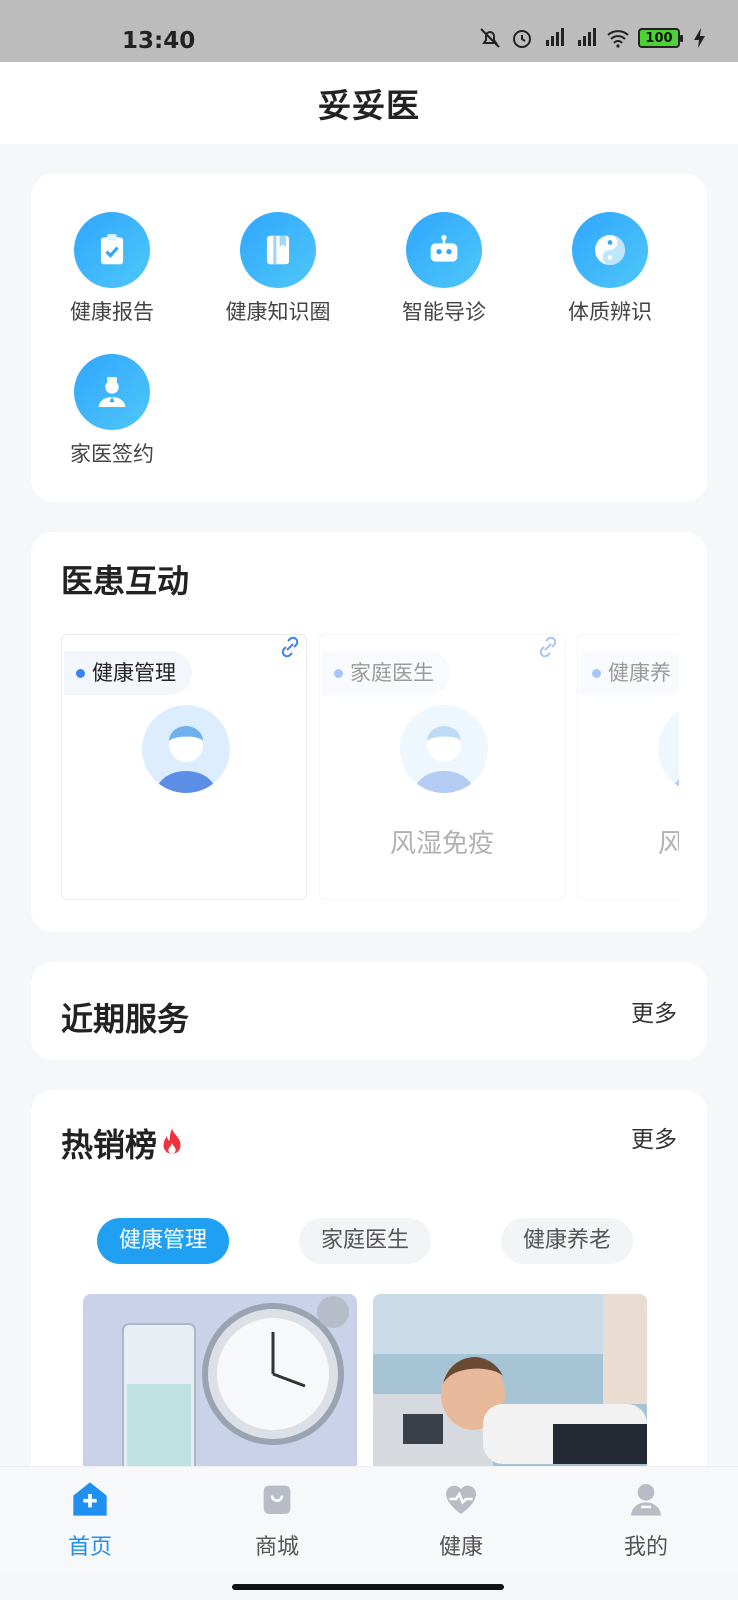 Image resolution: width=738 pixels, height=1600 pixels. What do you see at coordinates (461, 1499) in the screenshot?
I see `heart-pulse-icon` at bounding box center [461, 1499].